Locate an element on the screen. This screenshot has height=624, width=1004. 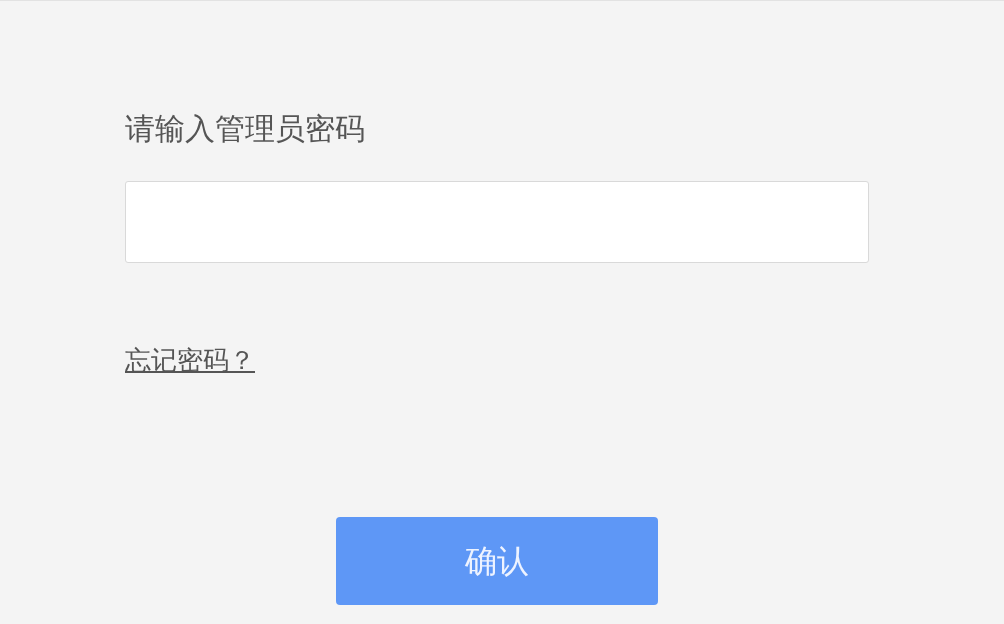
password-field is located at coordinates (497, 222).